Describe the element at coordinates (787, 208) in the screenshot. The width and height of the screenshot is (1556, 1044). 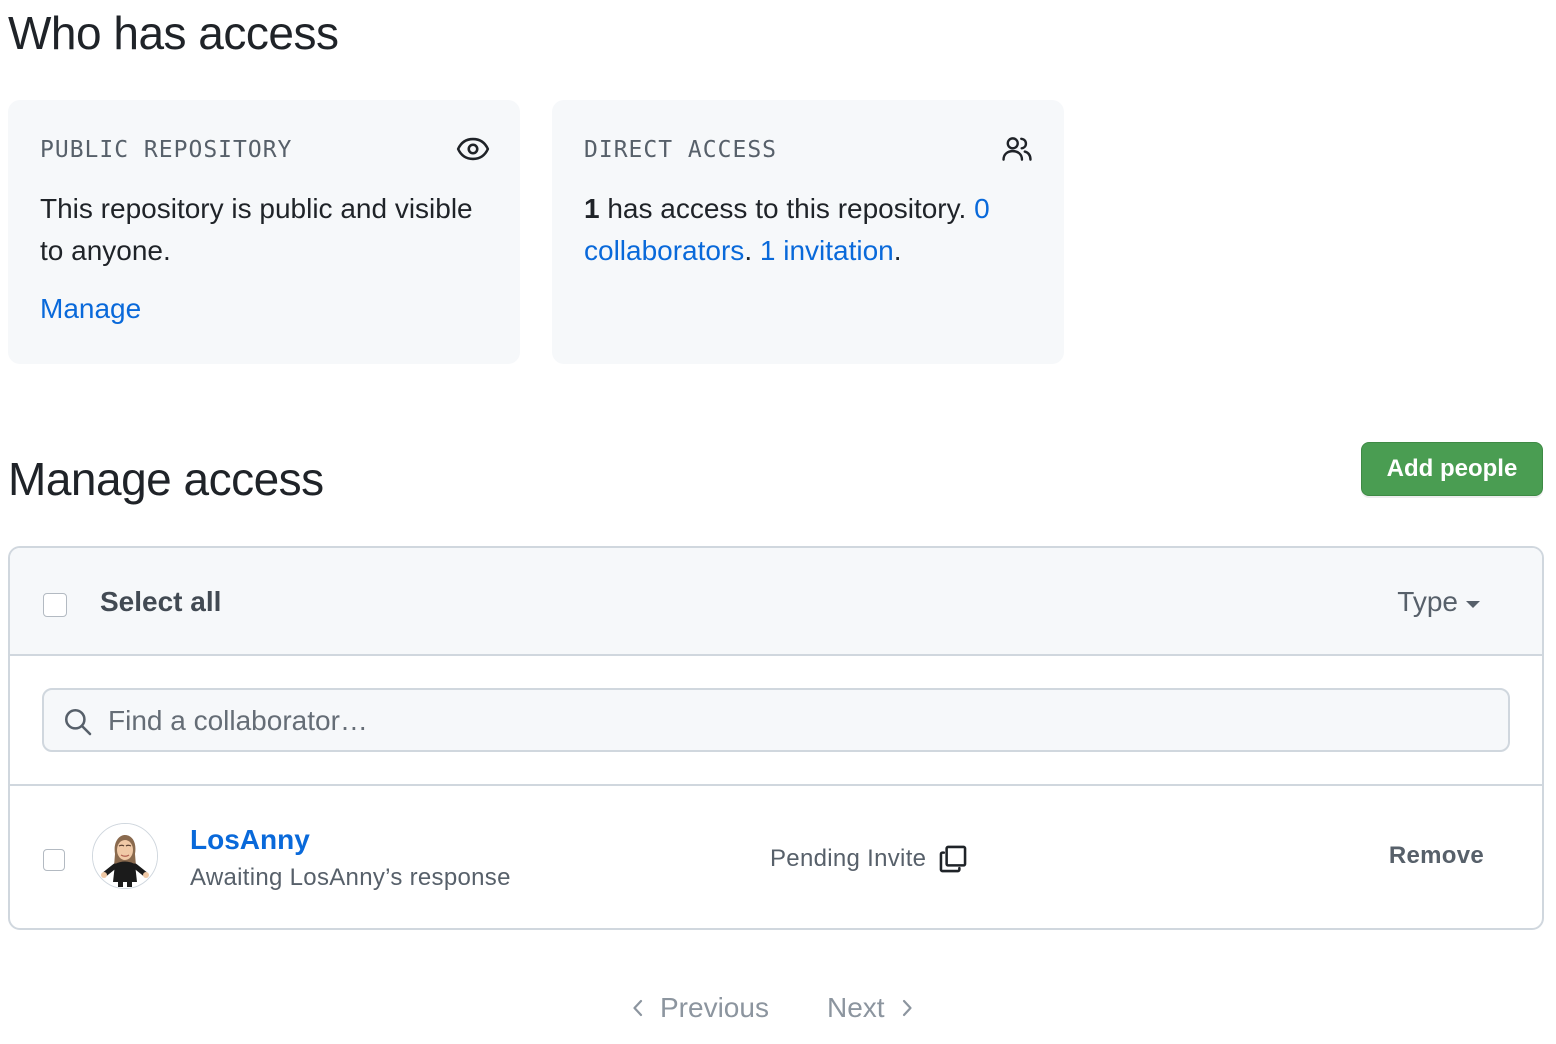
I see `access-text: has access to this repository.` at that location.